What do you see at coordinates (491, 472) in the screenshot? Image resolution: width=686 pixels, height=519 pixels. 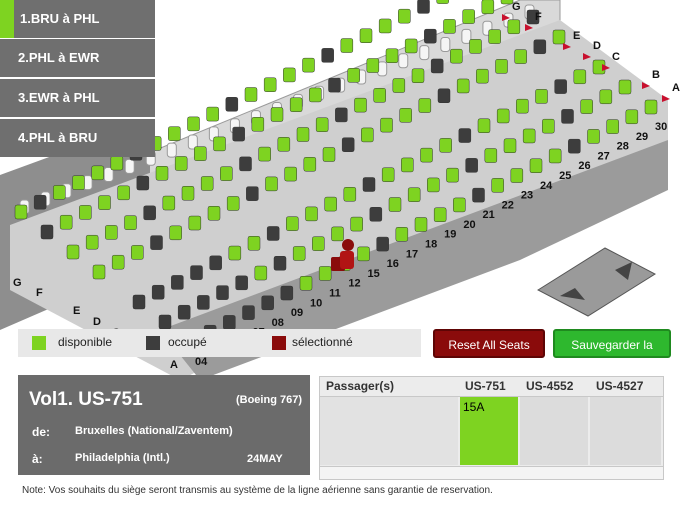 I see `horizontal-scrollbar` at bounding box center [491, 472].